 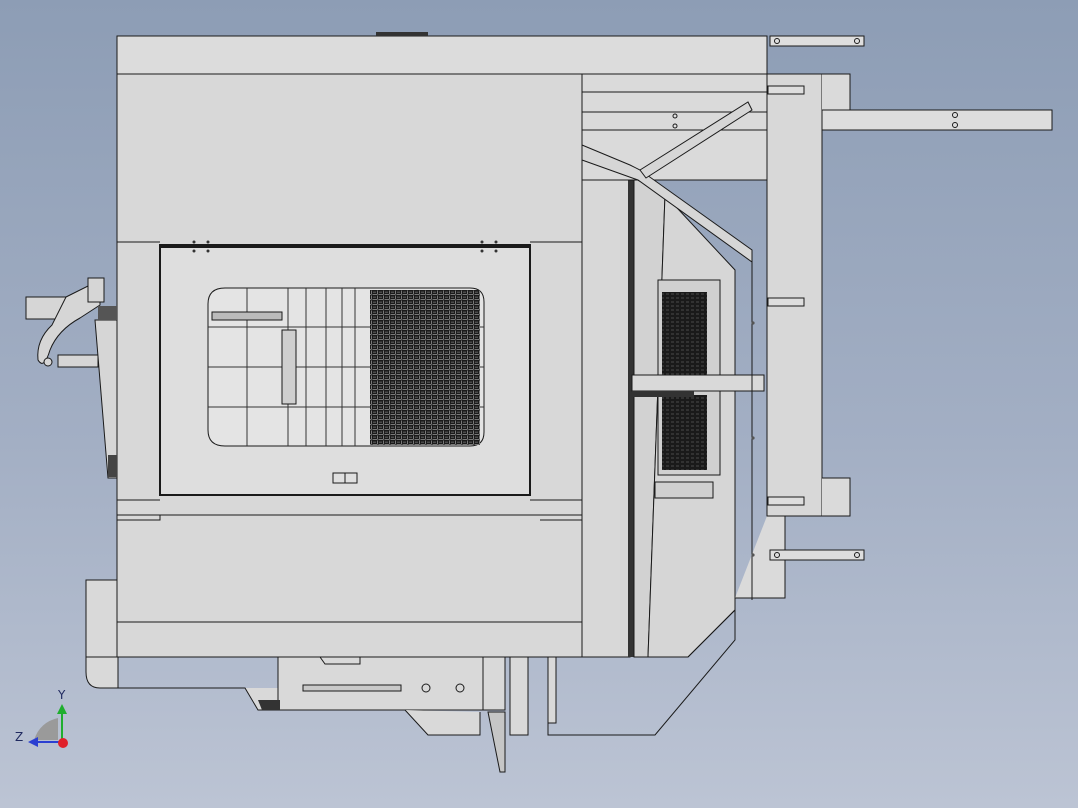 I want to click on bottom-drawer, so click(x=417, y=714).